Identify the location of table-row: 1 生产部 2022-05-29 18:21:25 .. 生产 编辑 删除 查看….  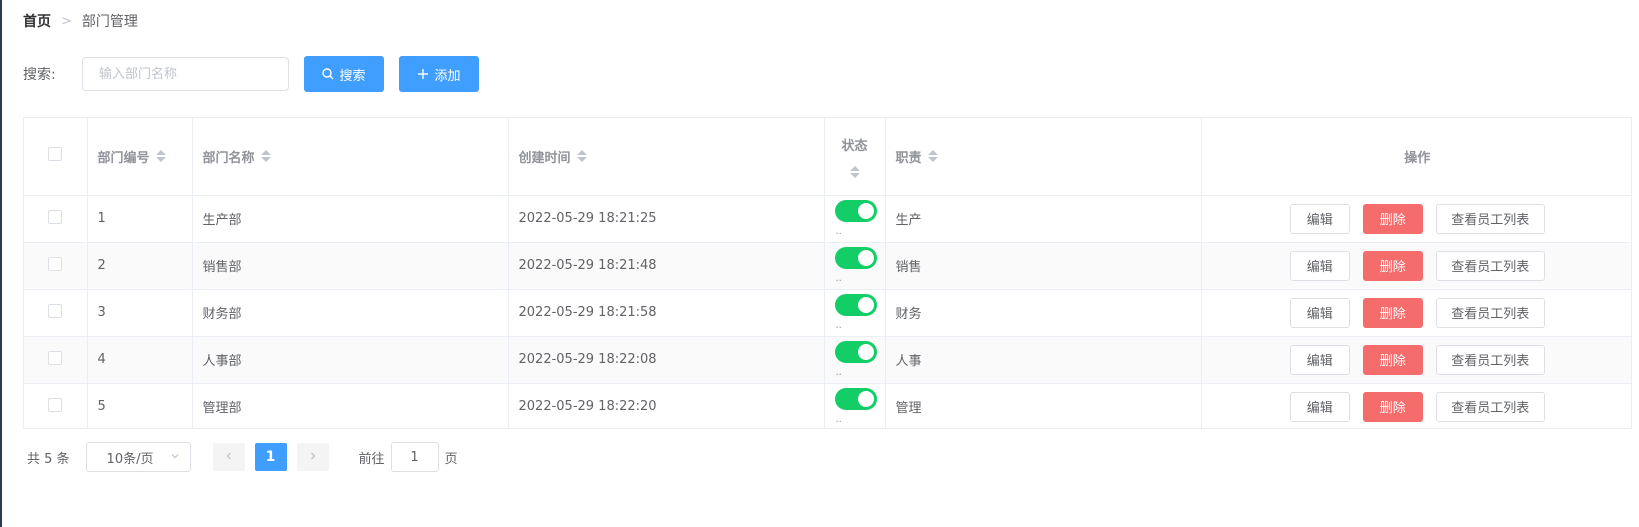
(827, 219).